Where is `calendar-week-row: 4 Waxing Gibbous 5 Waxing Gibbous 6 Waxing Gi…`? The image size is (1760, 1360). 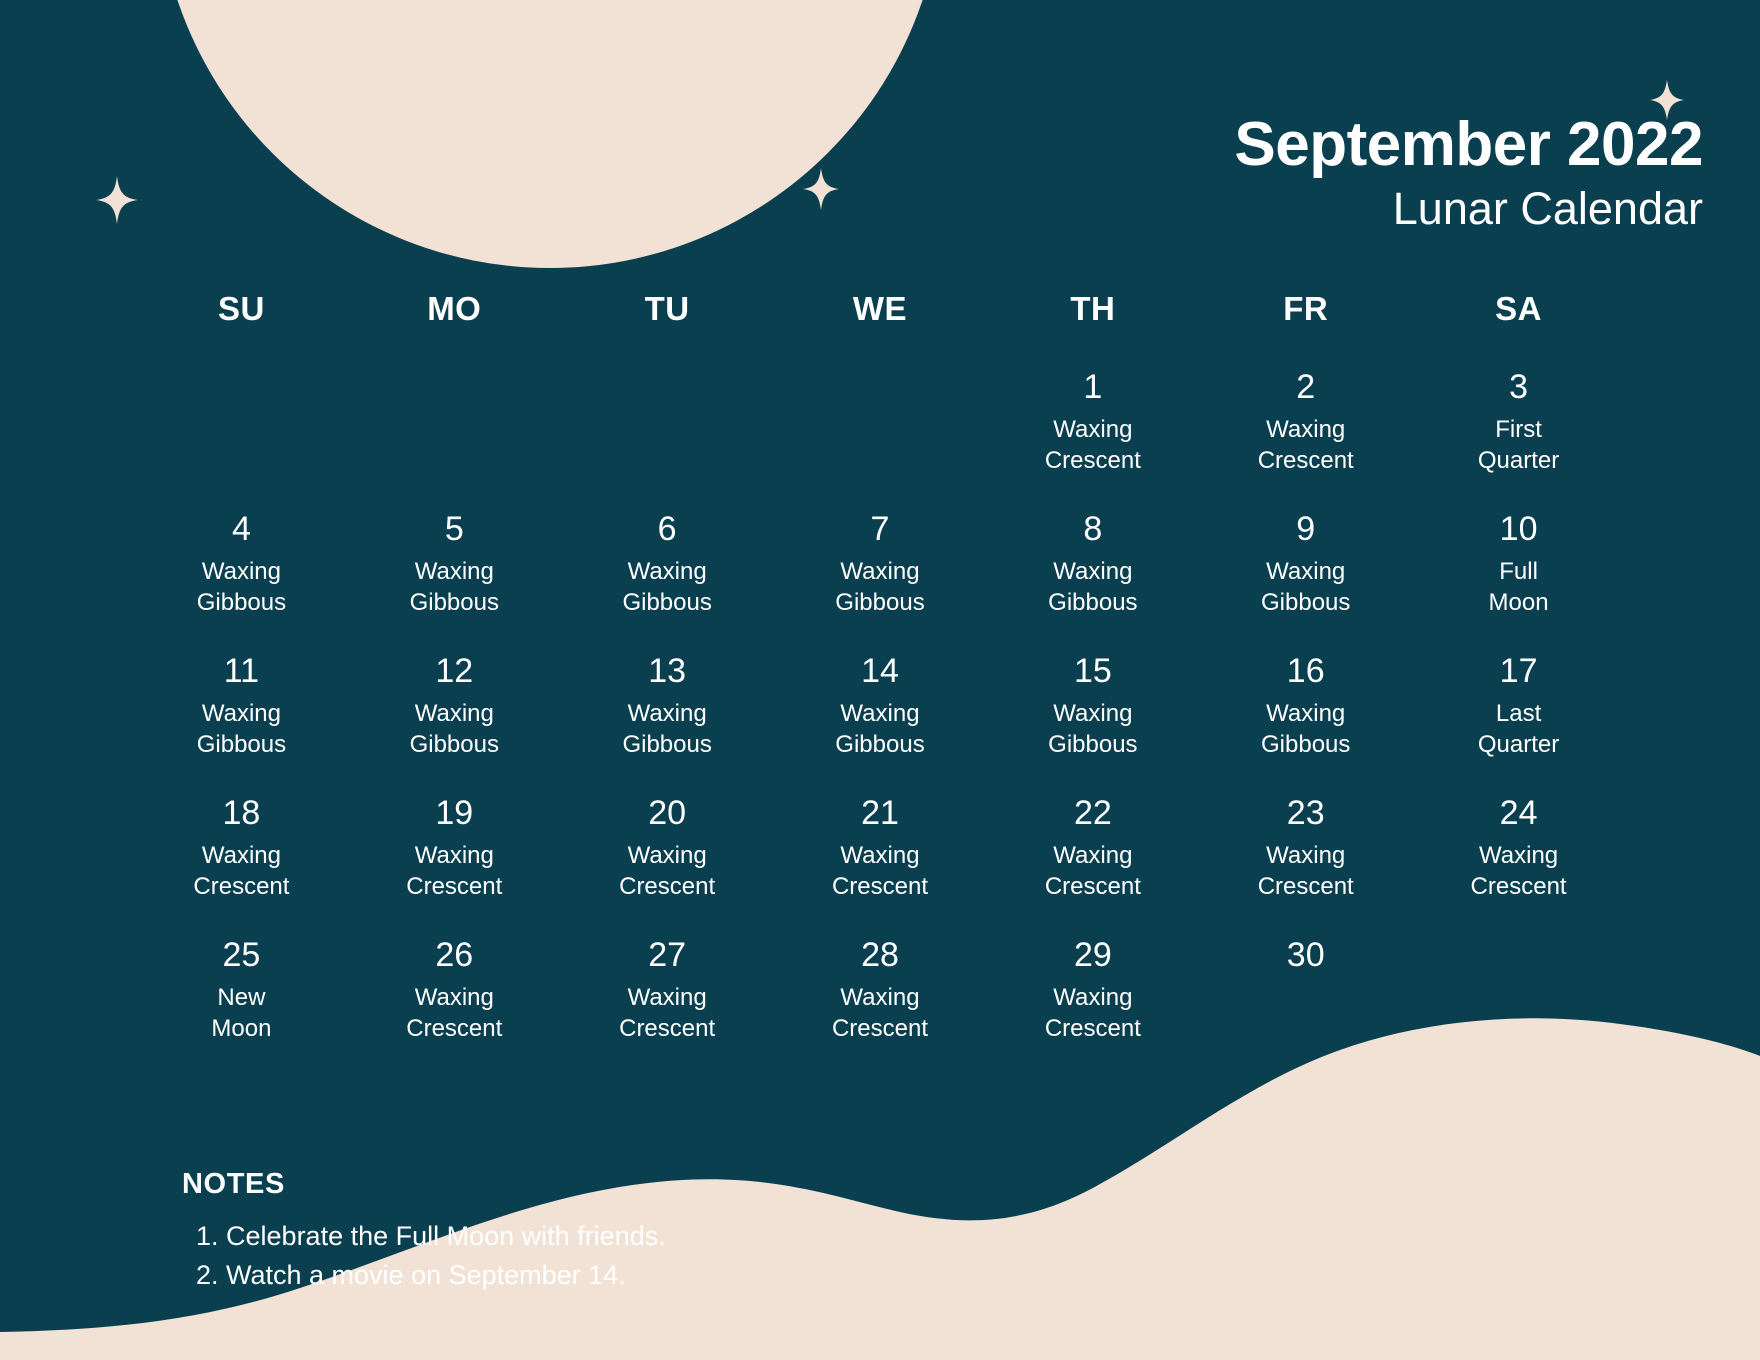 calendar-week-row: 4 Waxing Gibbous 5 Waxing Gibbous 6 Waxing Gi… is located at coordinates (880, 575).